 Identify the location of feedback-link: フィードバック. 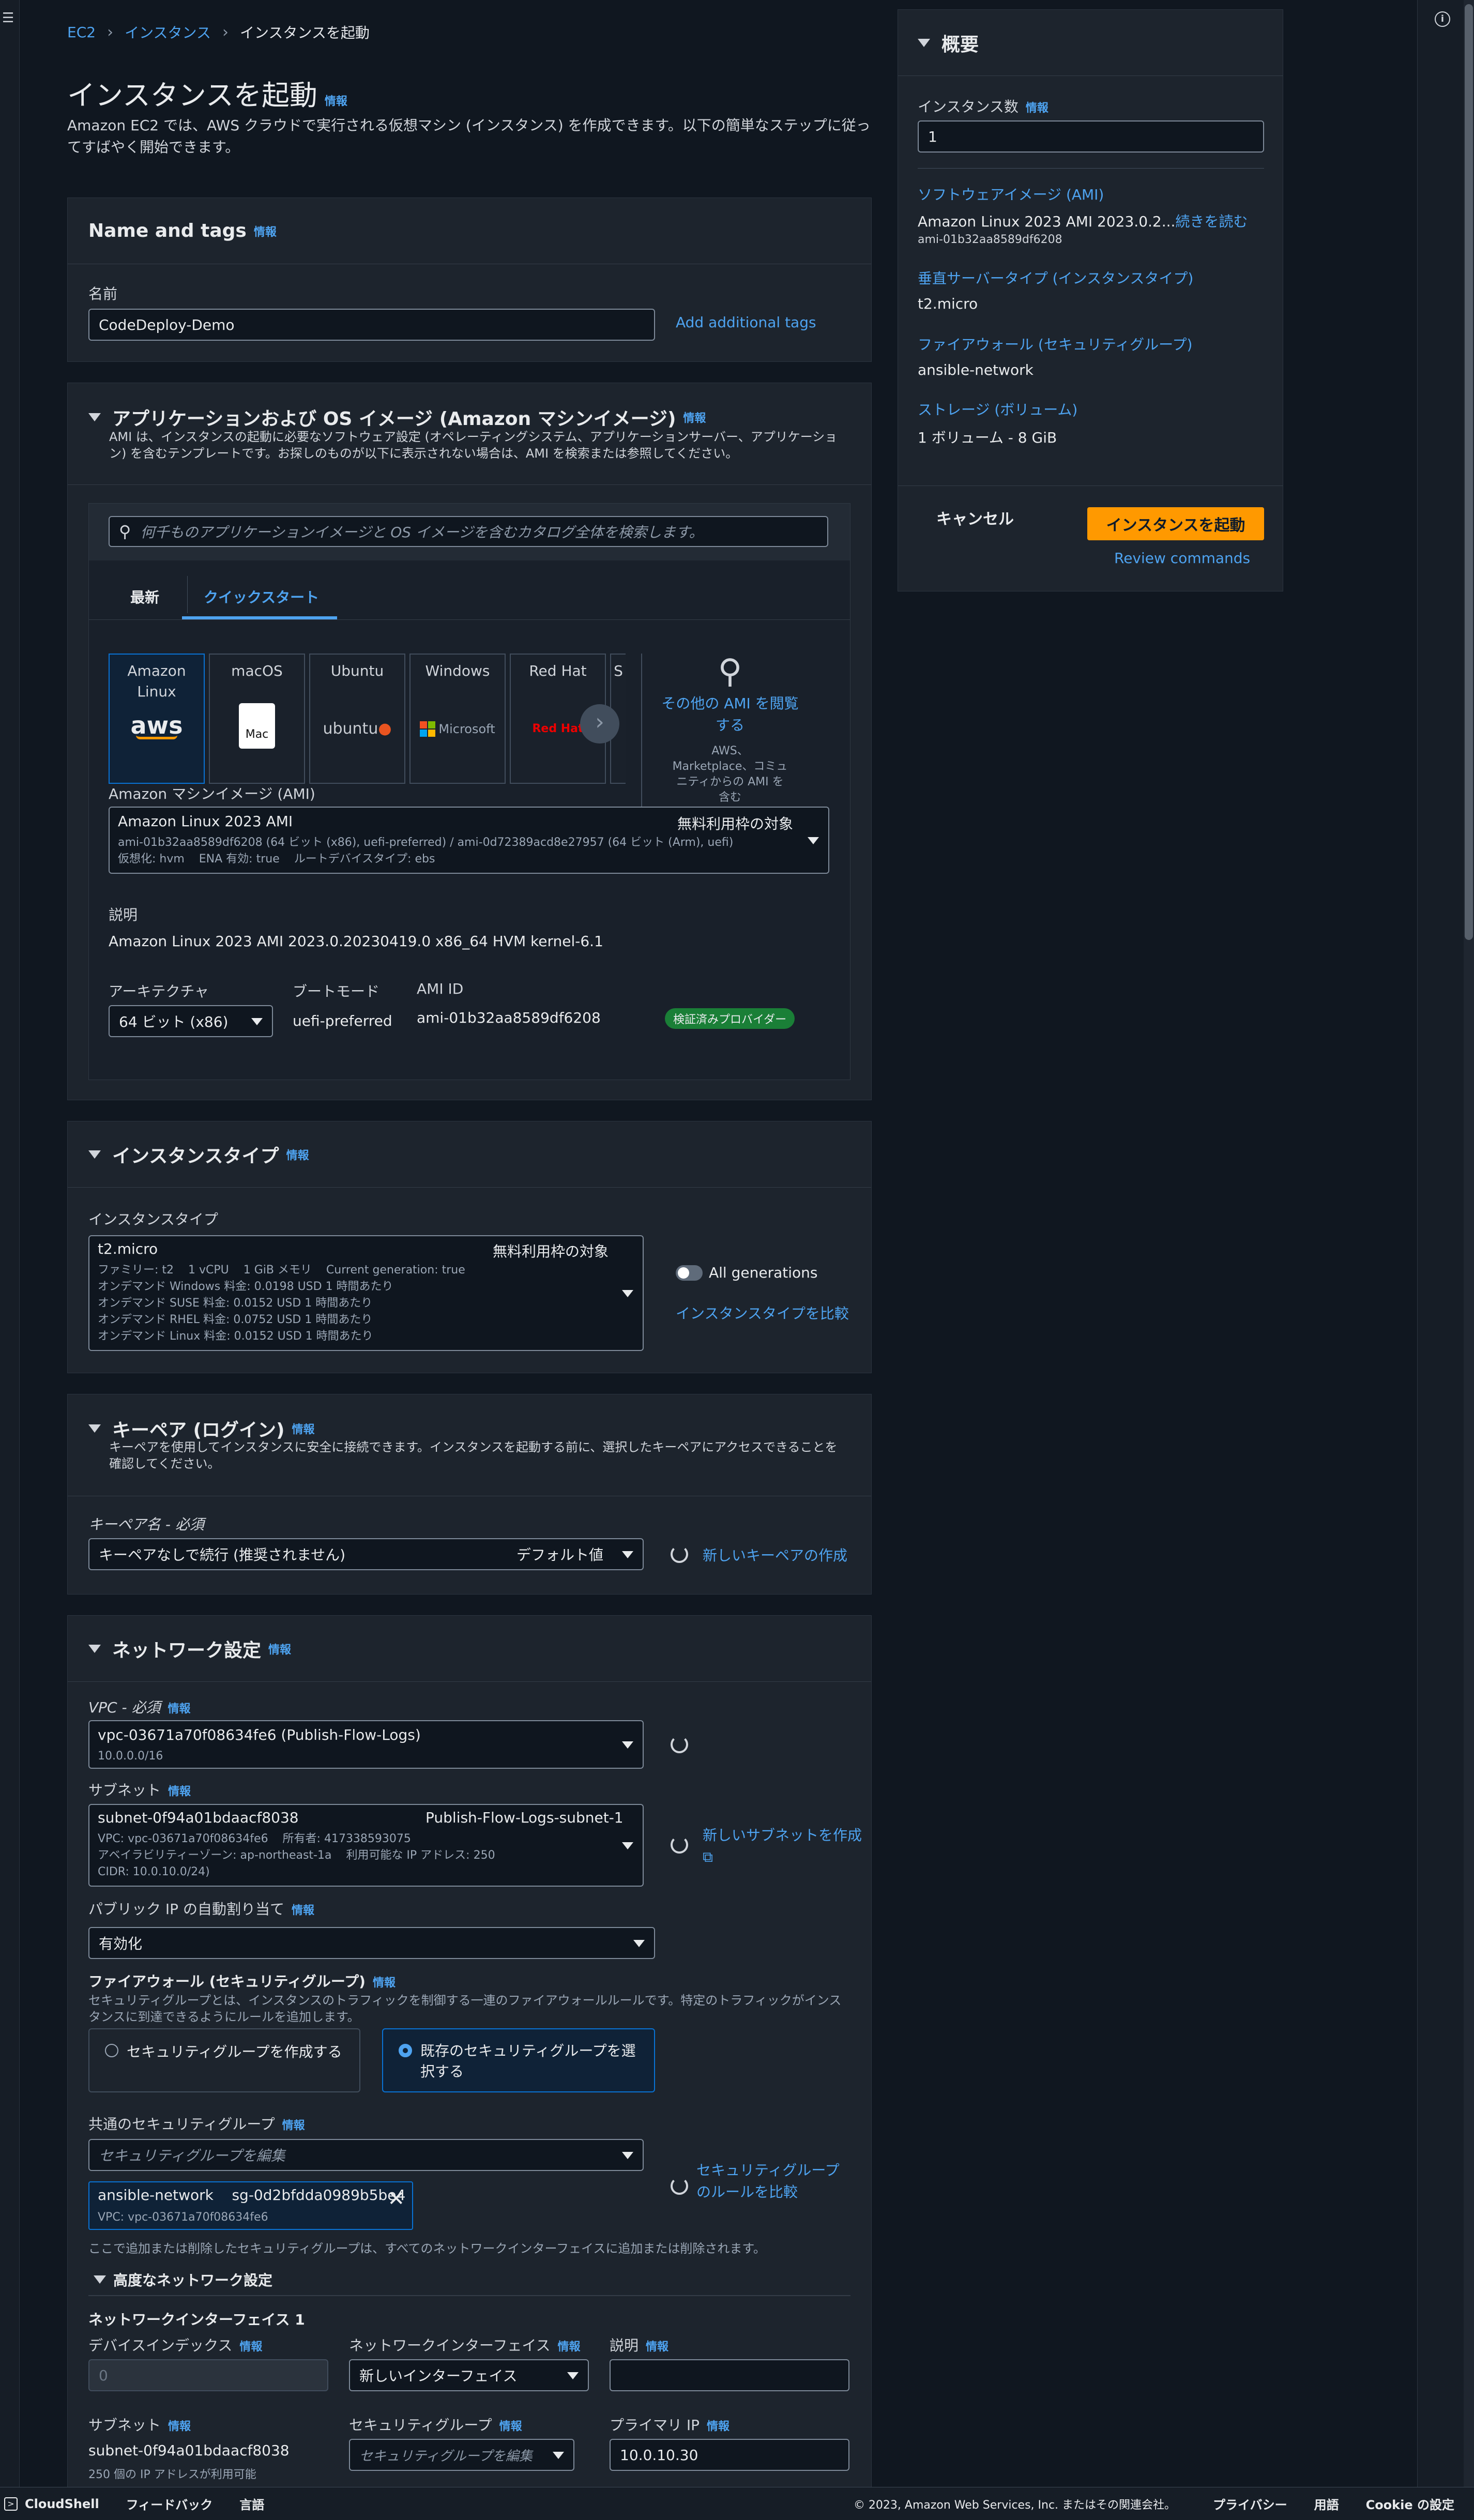
(170, 2504).